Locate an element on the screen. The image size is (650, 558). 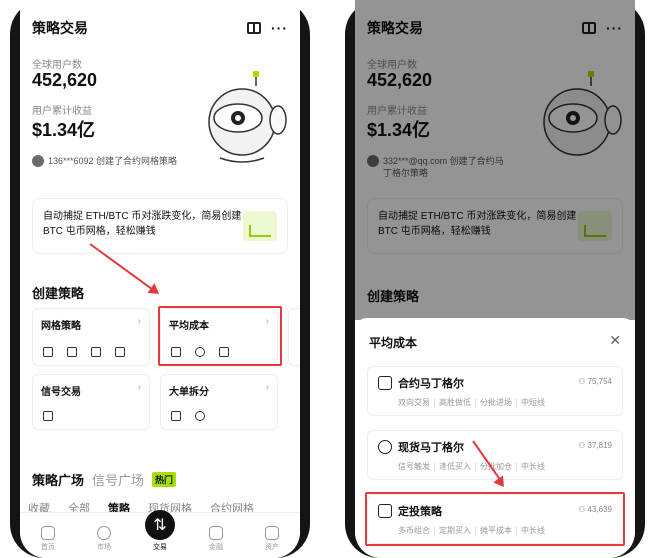
card-signal-trading: 信号交易 › is located at coordinates (91, 402).